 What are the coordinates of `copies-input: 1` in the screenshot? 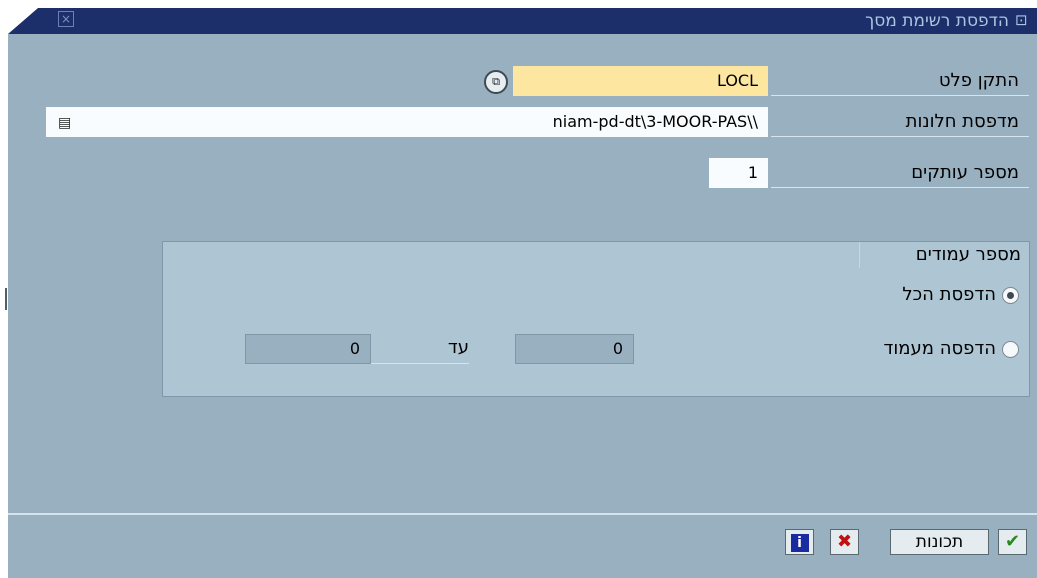 It's located at (738, 173).